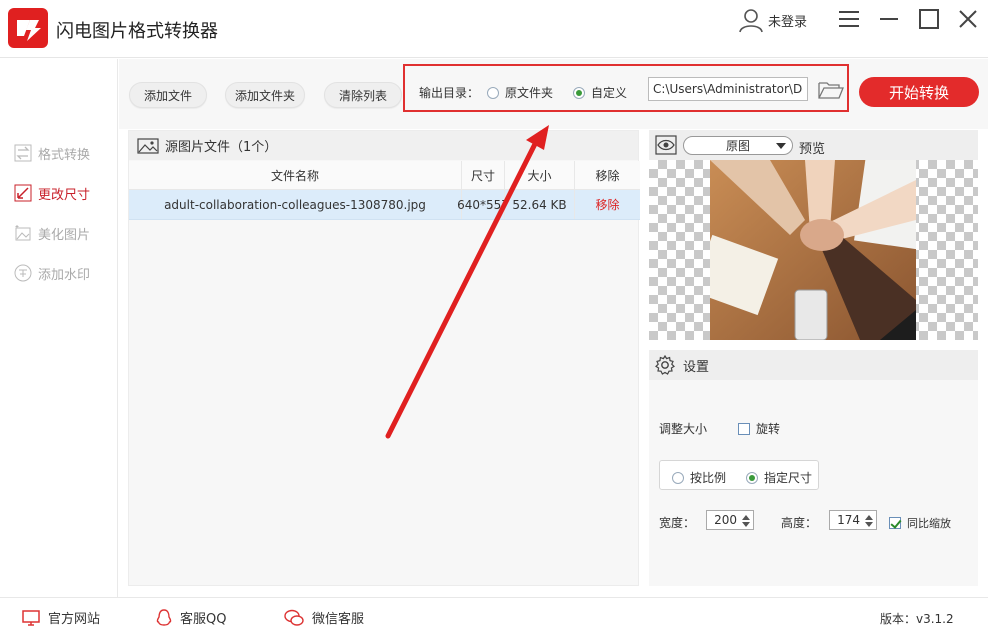 Image resolution: width=988 pixels, height=637 pixels. I want to click on swap-icon, so click(23, 153).